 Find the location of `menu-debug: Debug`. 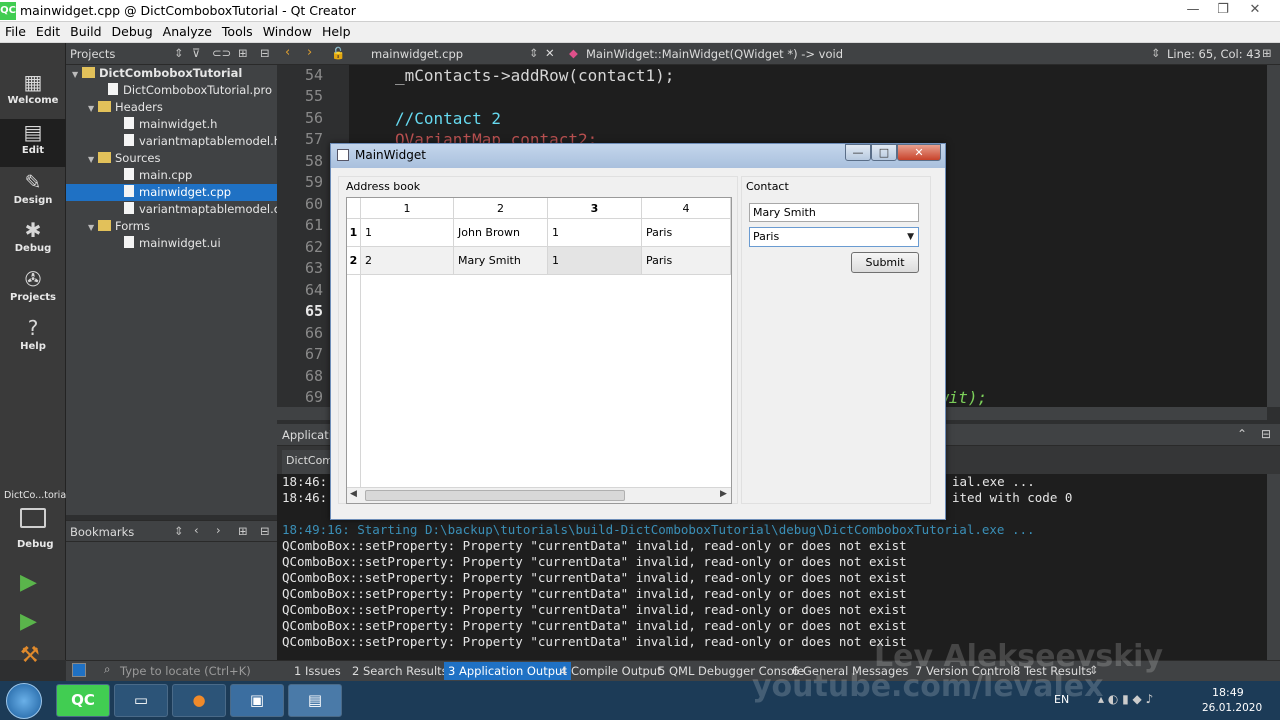

menu-debug: Debug is located at coordinates (132, 31).